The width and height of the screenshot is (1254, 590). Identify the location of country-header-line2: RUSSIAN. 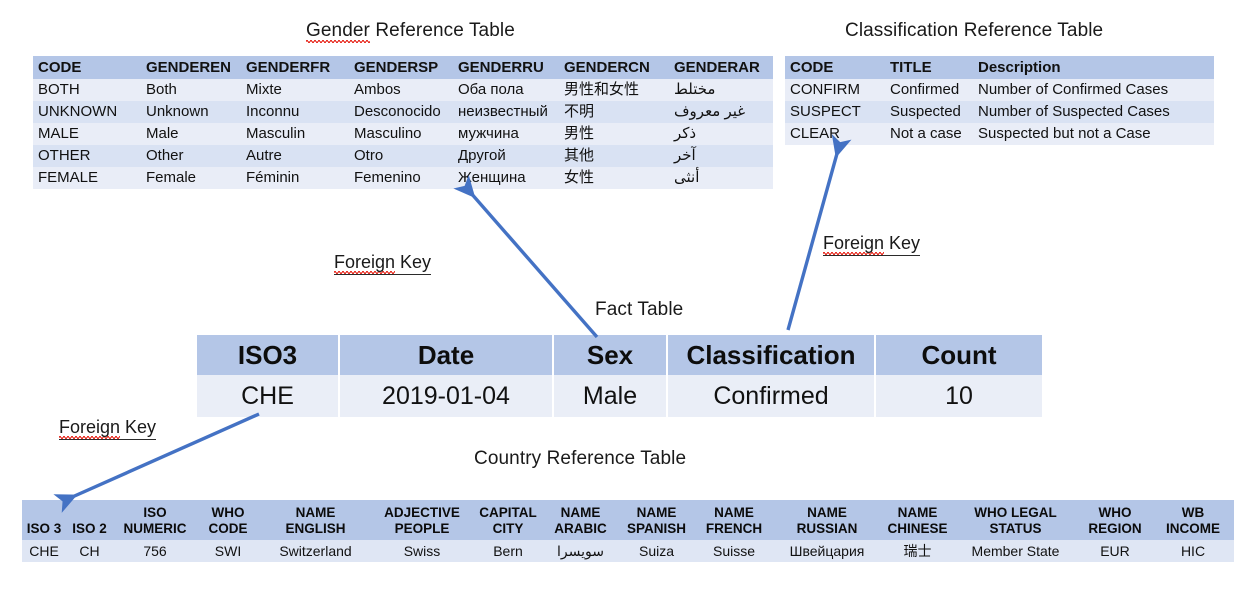
(827, 528).